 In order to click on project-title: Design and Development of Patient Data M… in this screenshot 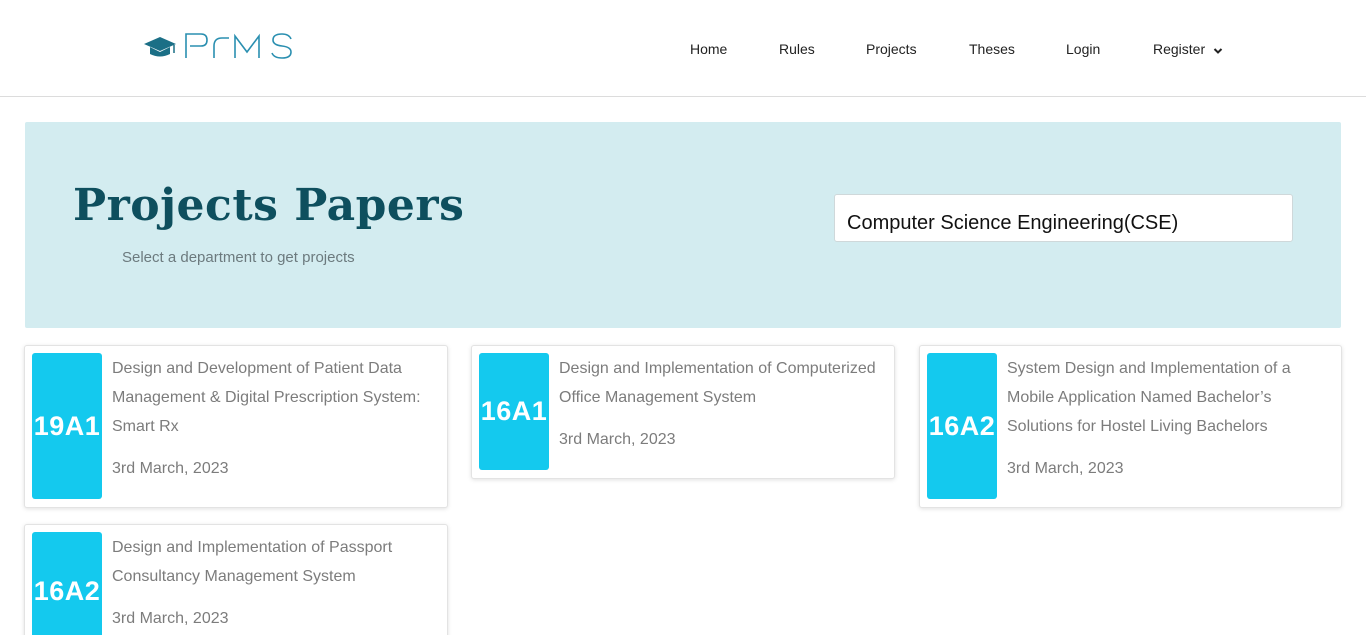, I will do `click(266, 397)`.